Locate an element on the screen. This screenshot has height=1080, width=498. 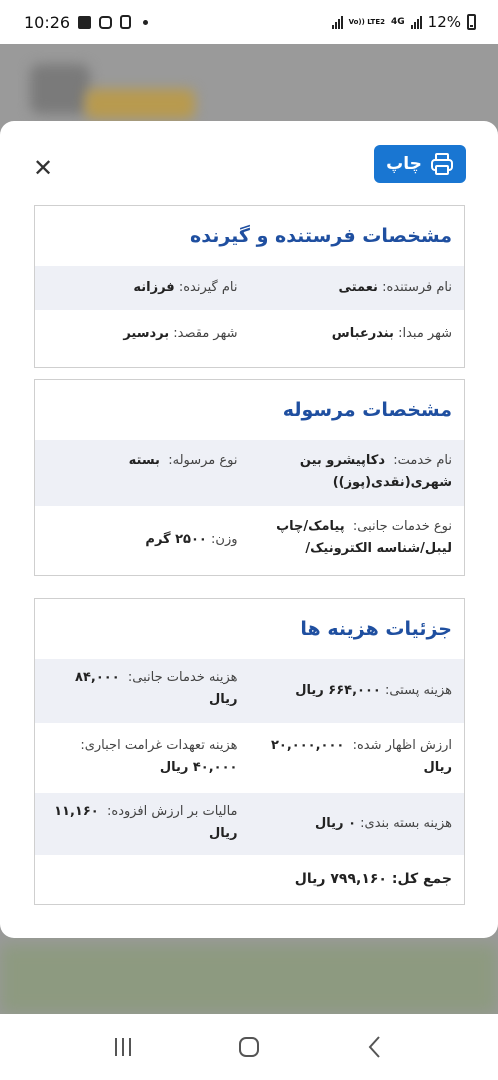
origin-value: بندرعباس is located at coordinates (362, 333).